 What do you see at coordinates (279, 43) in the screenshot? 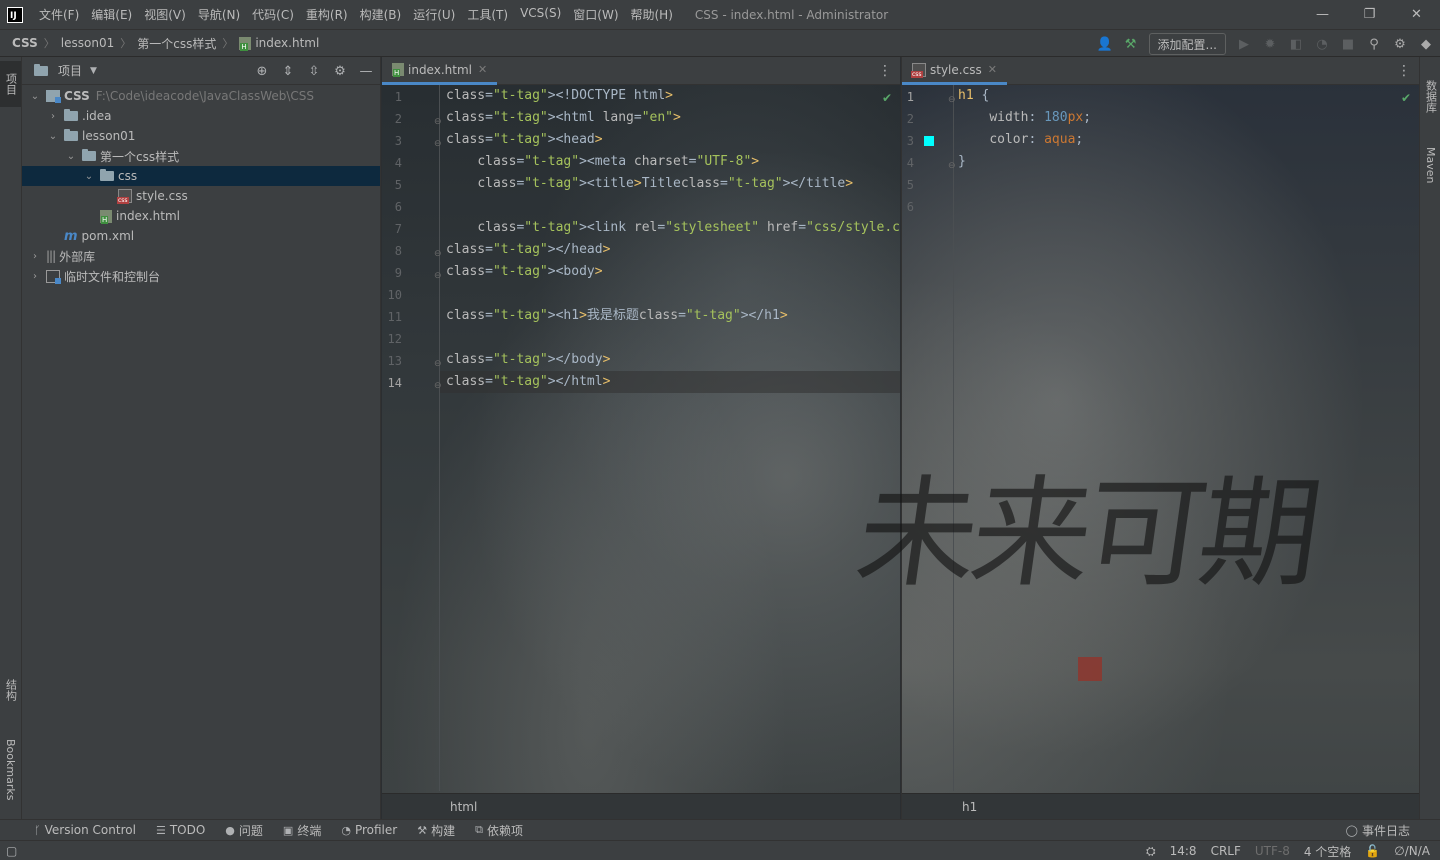
I see `breadcrumb-file: index.html` at bounding box center [279, 43].